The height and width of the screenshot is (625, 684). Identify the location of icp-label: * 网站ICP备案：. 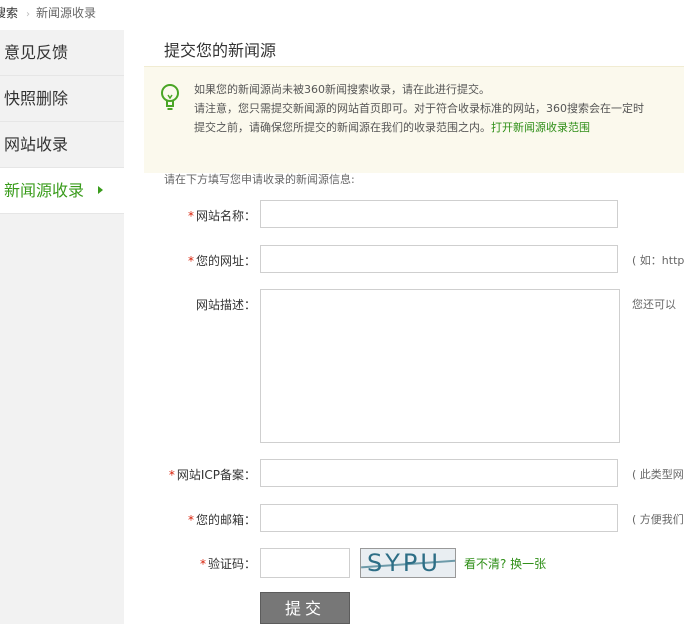
(201, 474).